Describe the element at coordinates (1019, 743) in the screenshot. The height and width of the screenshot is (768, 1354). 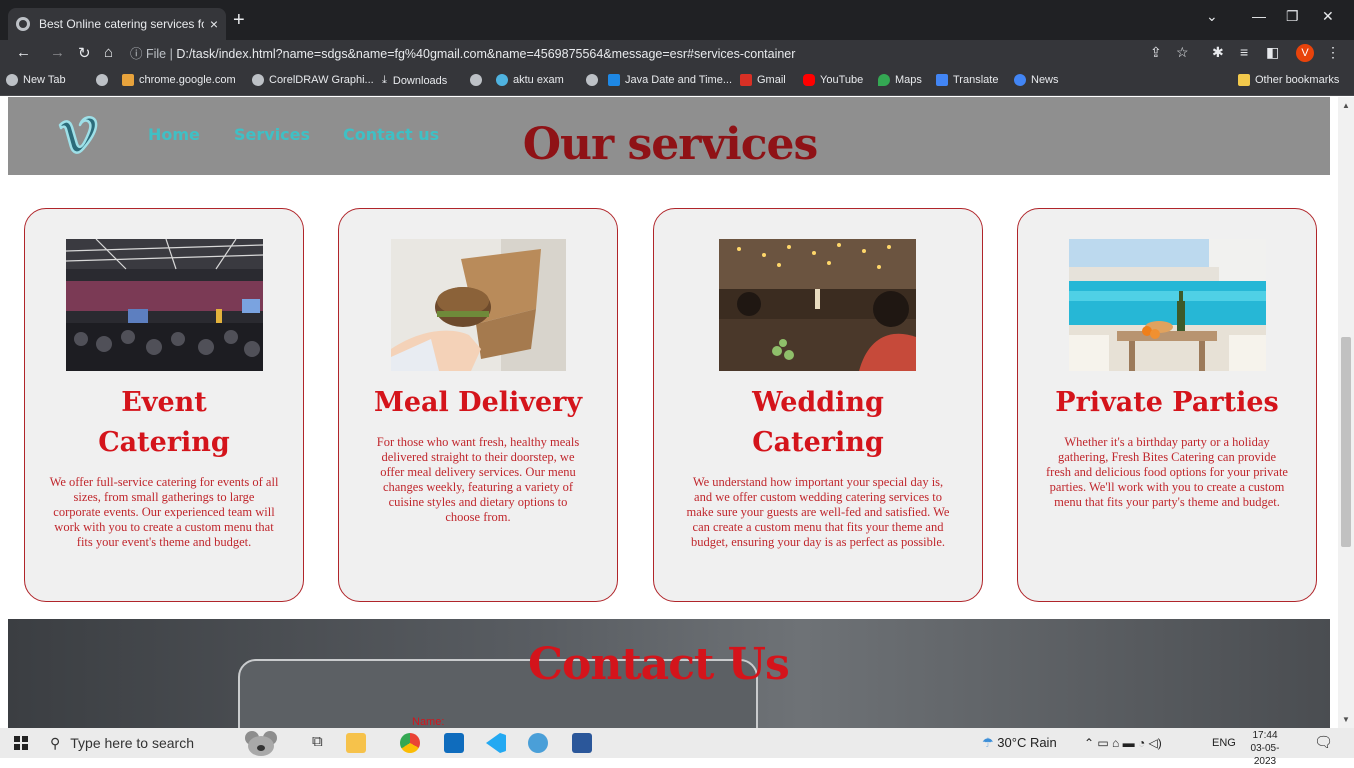
I see `weather-widget: ☂ 30°C Rain` at that location.